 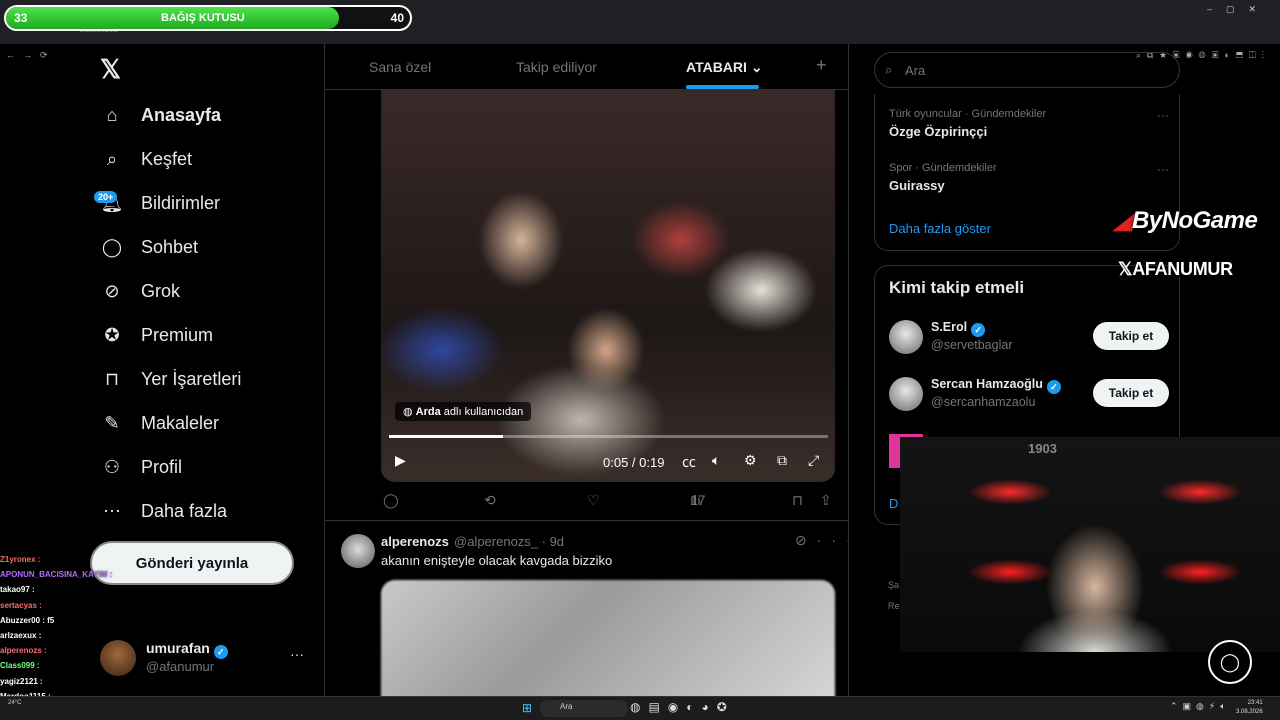 I want to click on sidebar-item-premium: ✪ Premium, so click(x=210, y=335).